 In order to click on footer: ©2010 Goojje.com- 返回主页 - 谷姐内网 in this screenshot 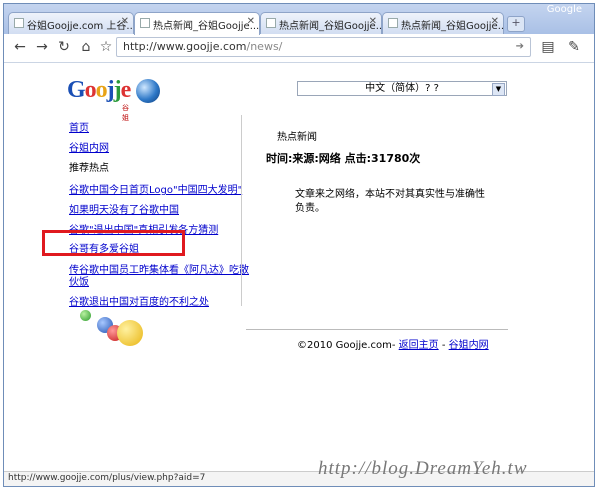, I will do `click(393, 343)`.